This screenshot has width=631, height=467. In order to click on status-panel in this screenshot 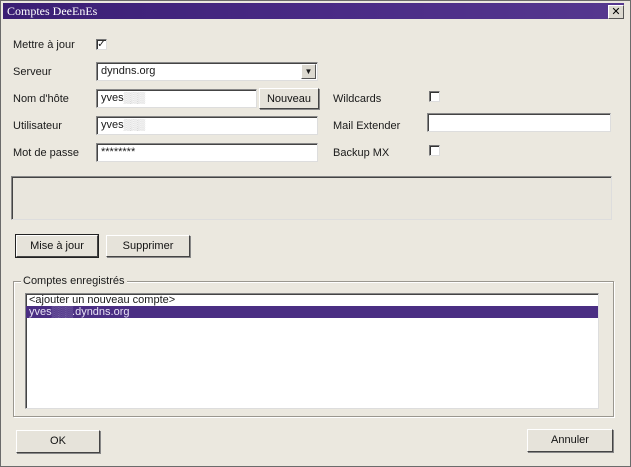, I will do `click(311, 198)`.